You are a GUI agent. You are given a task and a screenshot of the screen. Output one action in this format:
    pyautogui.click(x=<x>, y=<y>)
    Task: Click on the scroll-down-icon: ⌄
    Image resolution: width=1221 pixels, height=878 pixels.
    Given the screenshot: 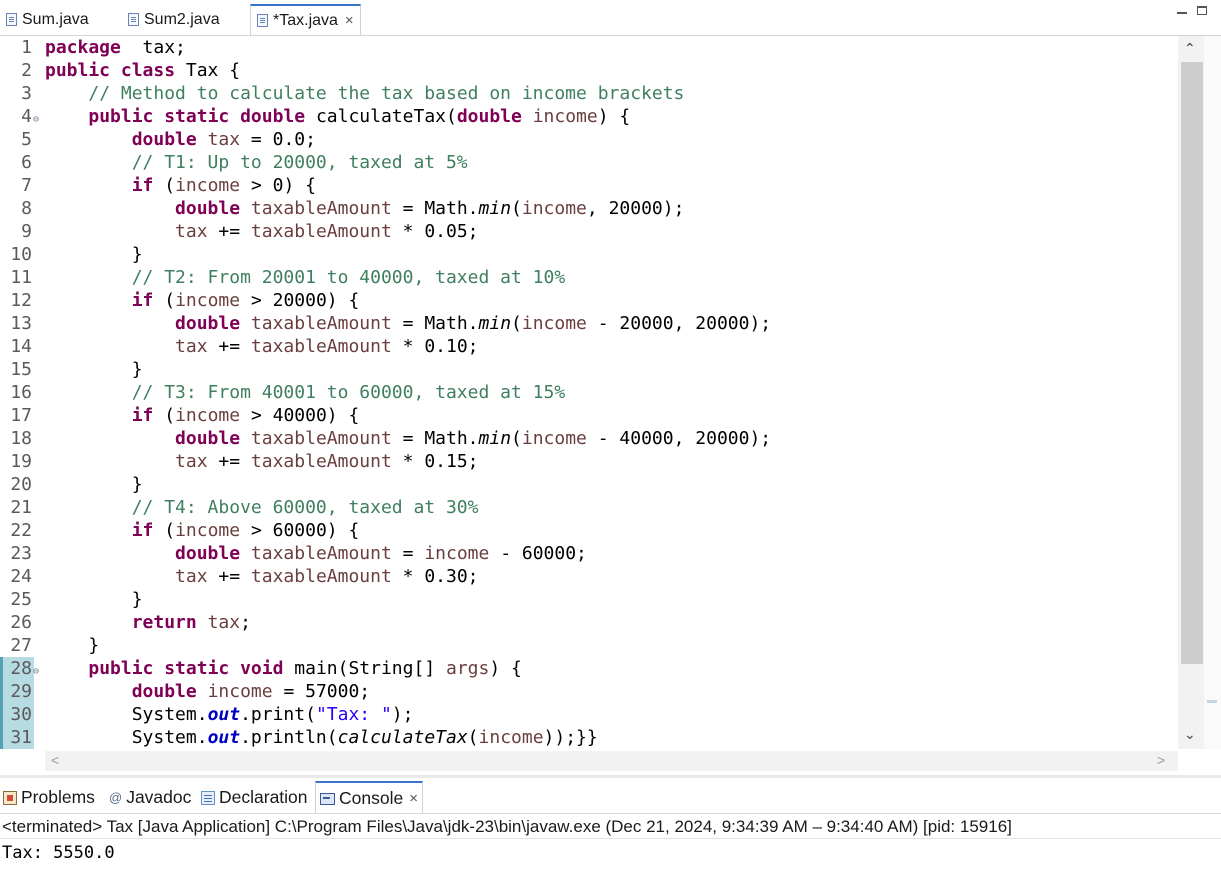 What is the action you would take?
    pyautogui.click(x=1190, y=734)
    